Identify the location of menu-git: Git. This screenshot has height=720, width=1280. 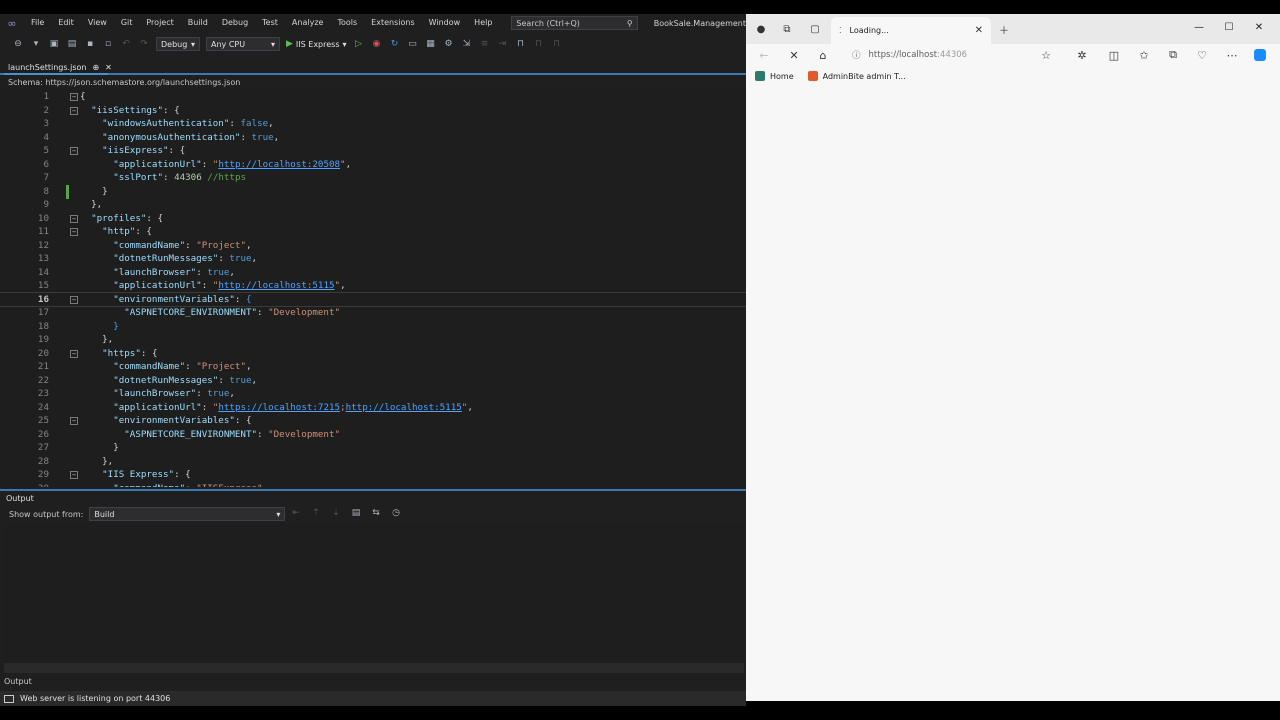
(127, 23).